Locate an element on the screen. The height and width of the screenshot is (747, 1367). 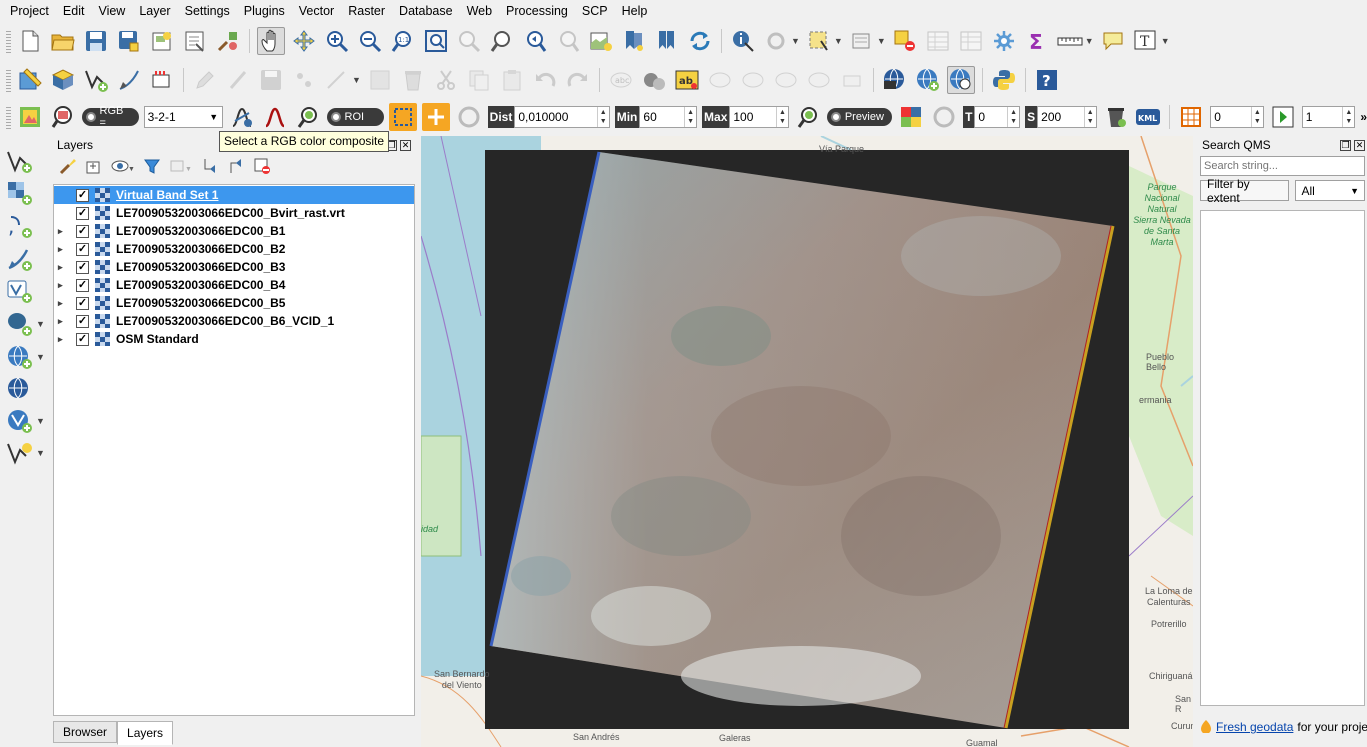
menu-raster: Raster is located at coordinates (366, 11).